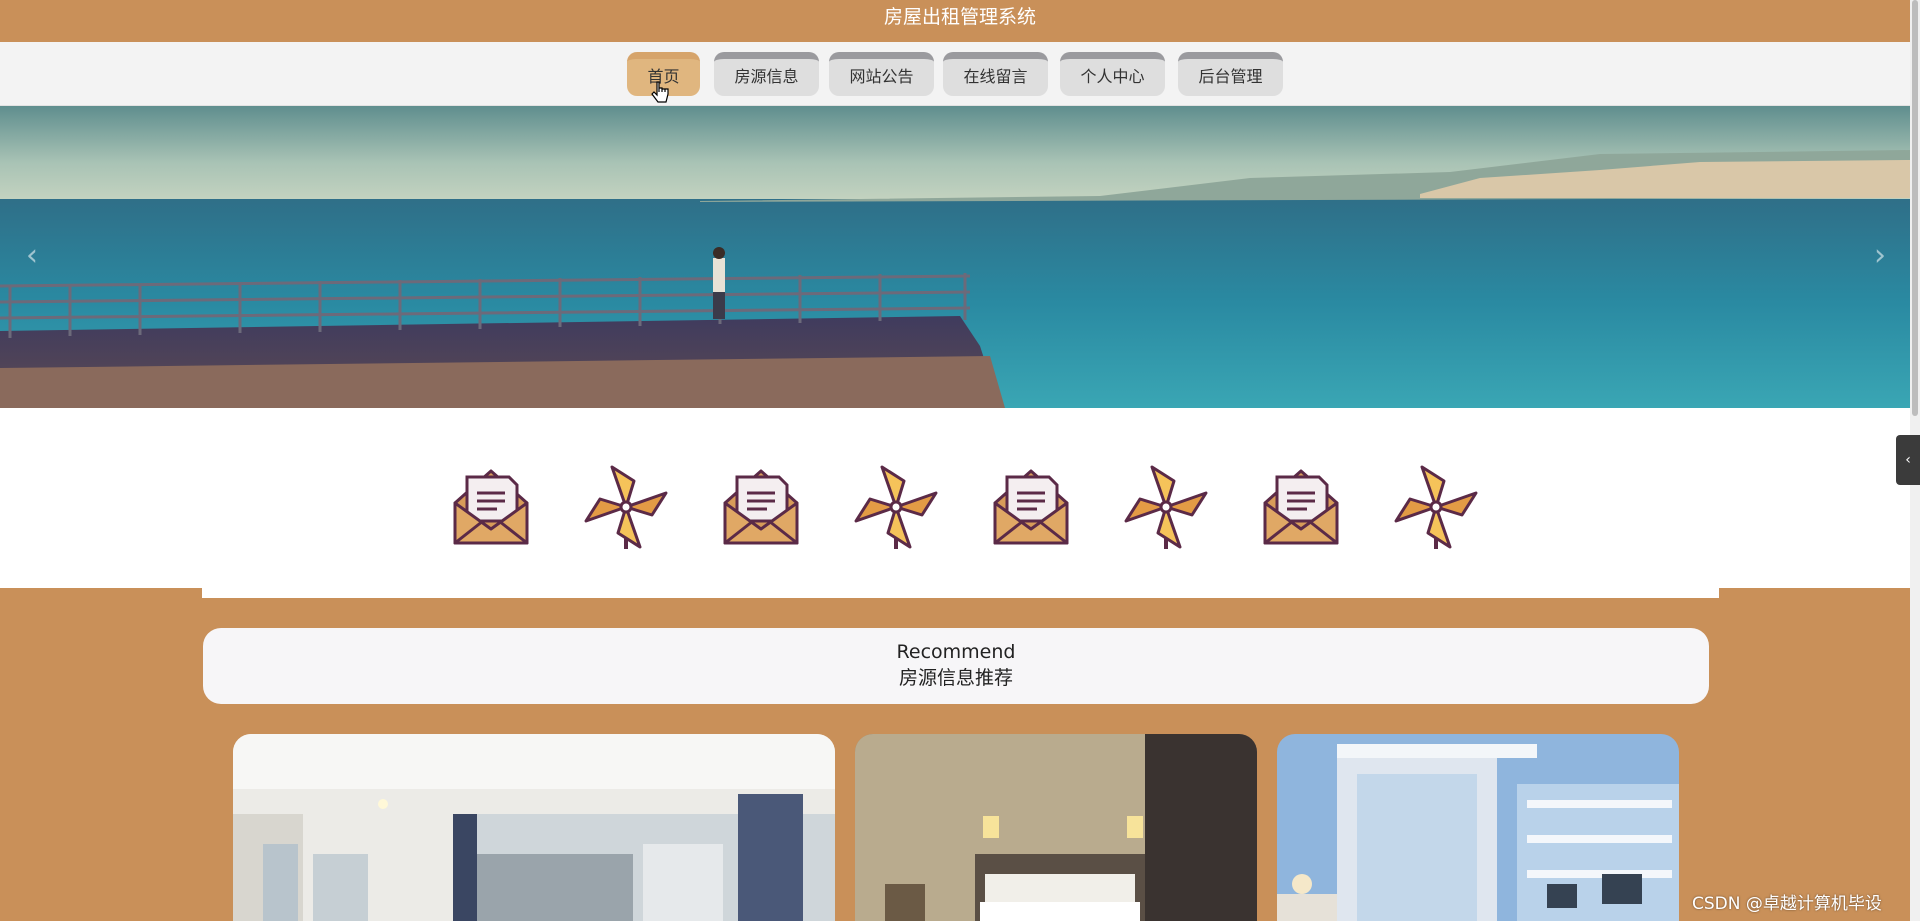  I want to click on nav-item-listings: 房源信息, so click(766, 74).